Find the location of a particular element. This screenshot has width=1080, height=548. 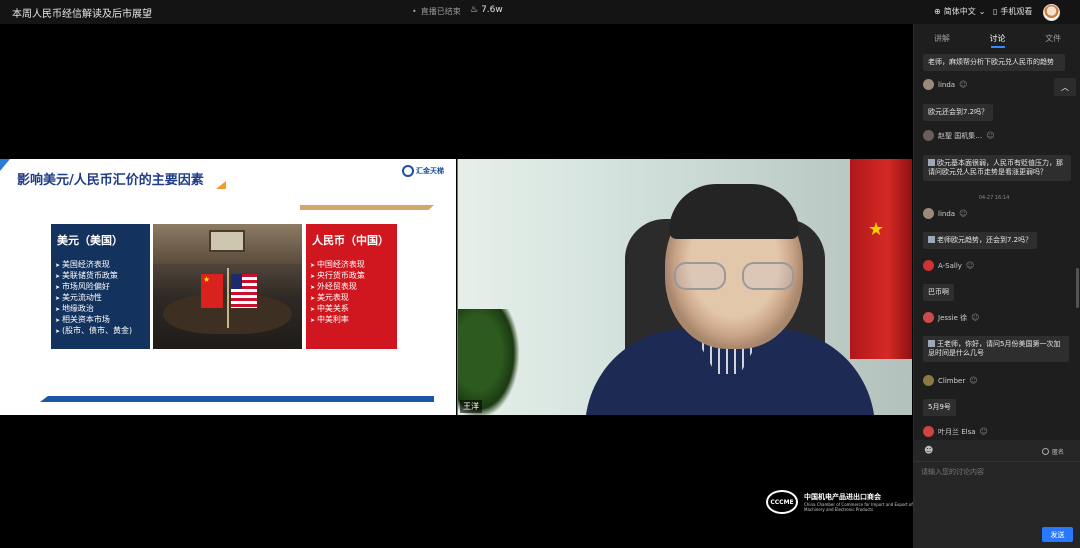

chevron-up-icon: ︿ is located at coordinates (1065, 87).